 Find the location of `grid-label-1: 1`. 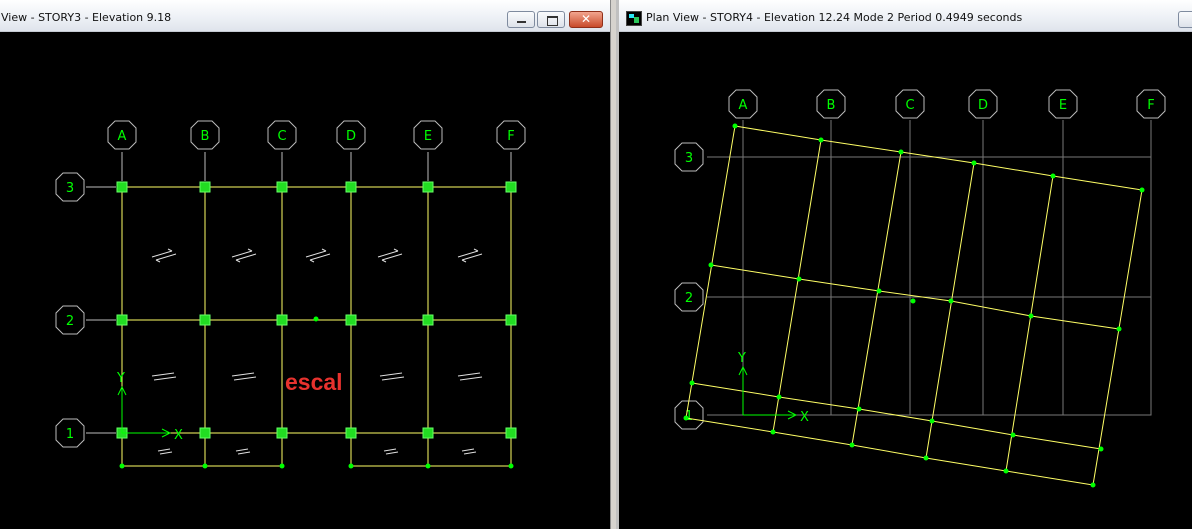

grid-label-1: 1 is located at coordinates (70, 434).